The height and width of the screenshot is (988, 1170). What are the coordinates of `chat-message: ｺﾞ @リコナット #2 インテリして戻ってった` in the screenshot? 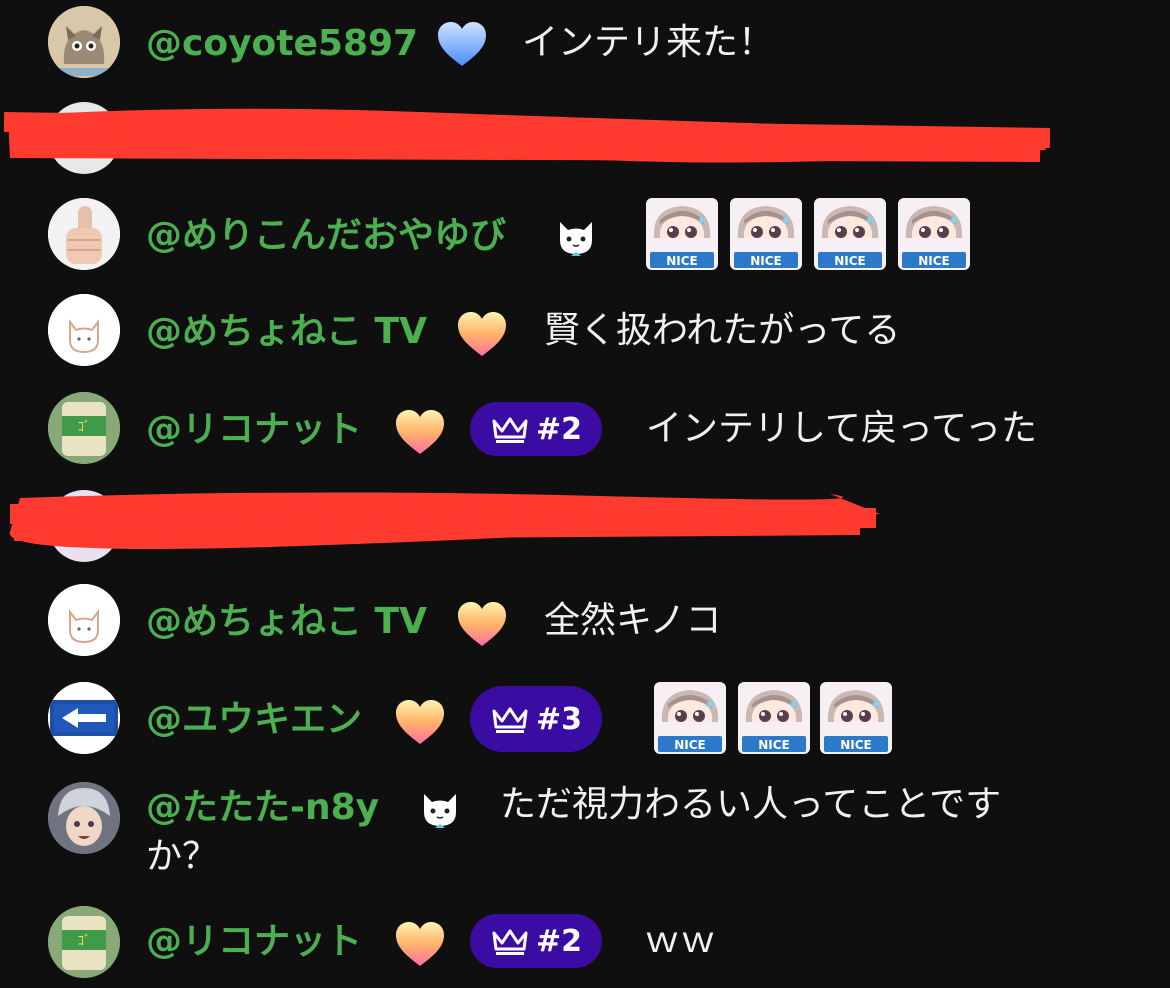 It's located at (585, 431).